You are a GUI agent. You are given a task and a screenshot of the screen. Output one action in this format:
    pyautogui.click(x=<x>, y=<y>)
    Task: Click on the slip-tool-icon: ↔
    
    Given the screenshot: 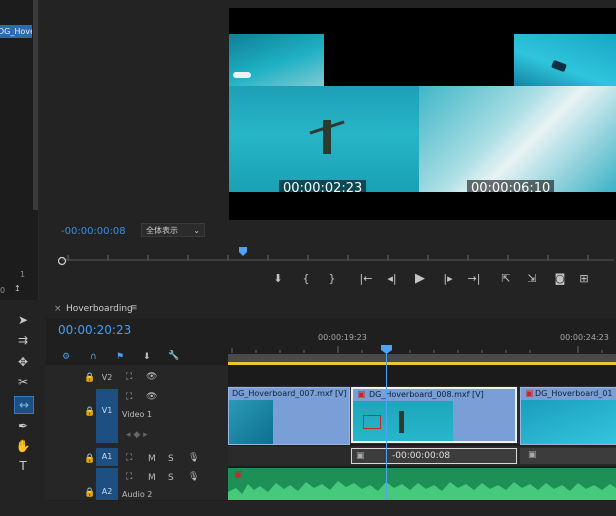 What is the action you would take?
    pyautogui.click(x=24, y=405)
    